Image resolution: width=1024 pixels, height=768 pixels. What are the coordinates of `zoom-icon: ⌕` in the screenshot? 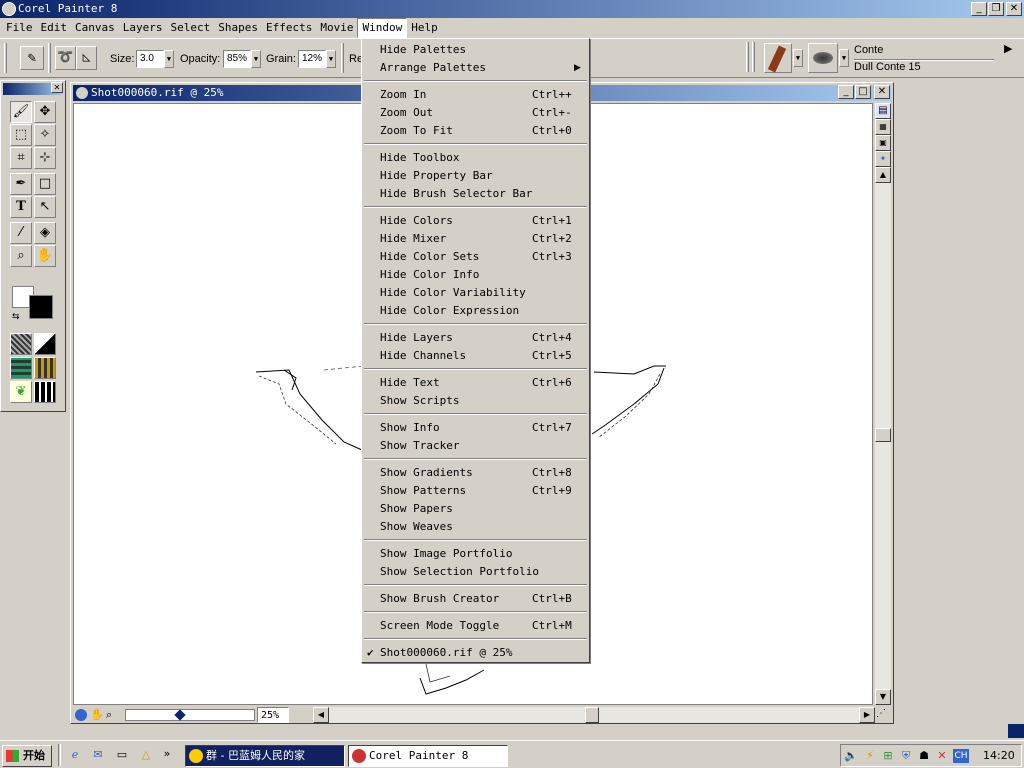 It's located at (109, 715).